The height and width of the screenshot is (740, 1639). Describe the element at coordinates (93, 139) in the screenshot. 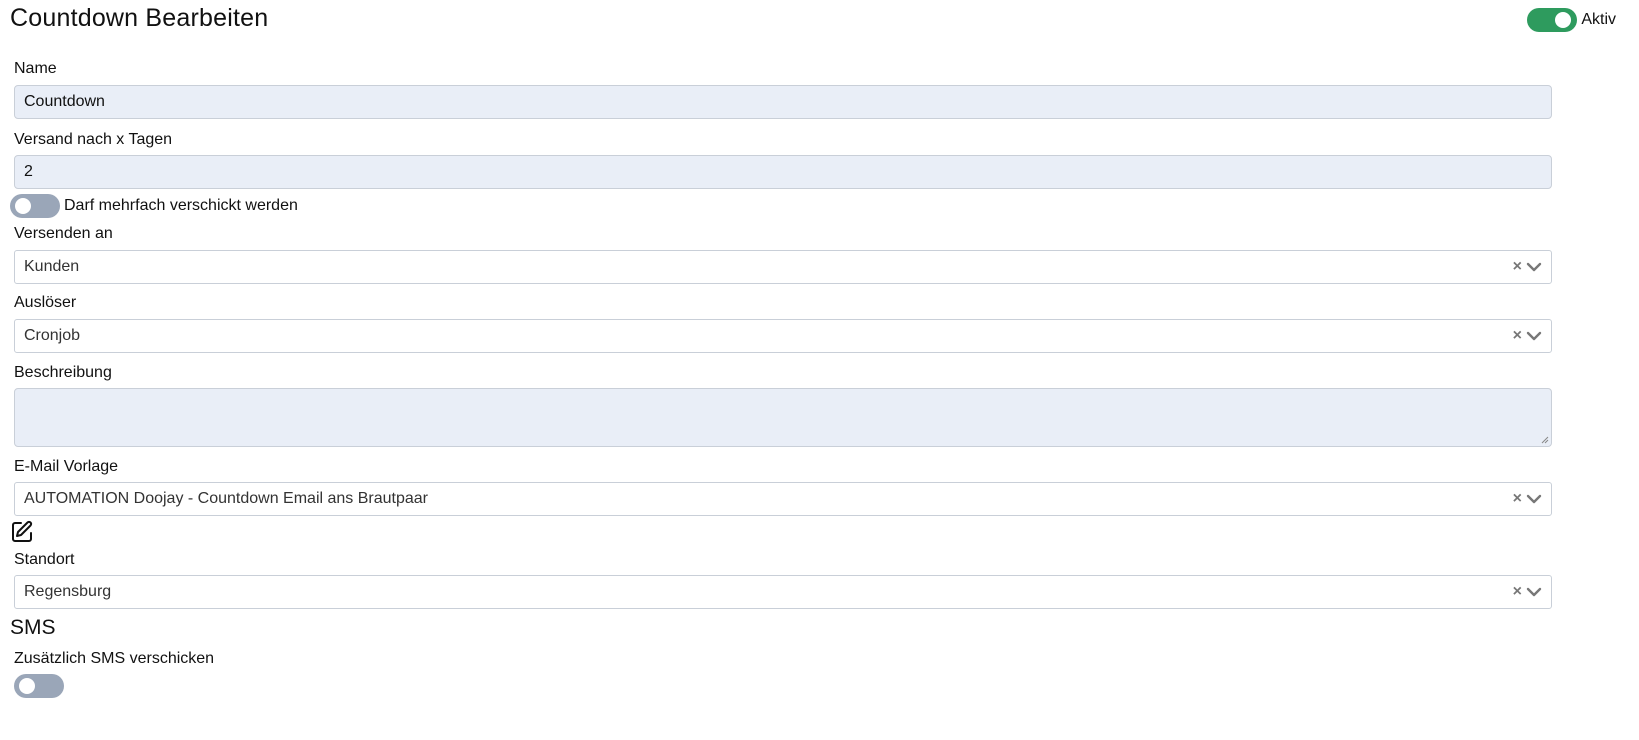

I see `days-label: Versand nach x Tagen` at that location.